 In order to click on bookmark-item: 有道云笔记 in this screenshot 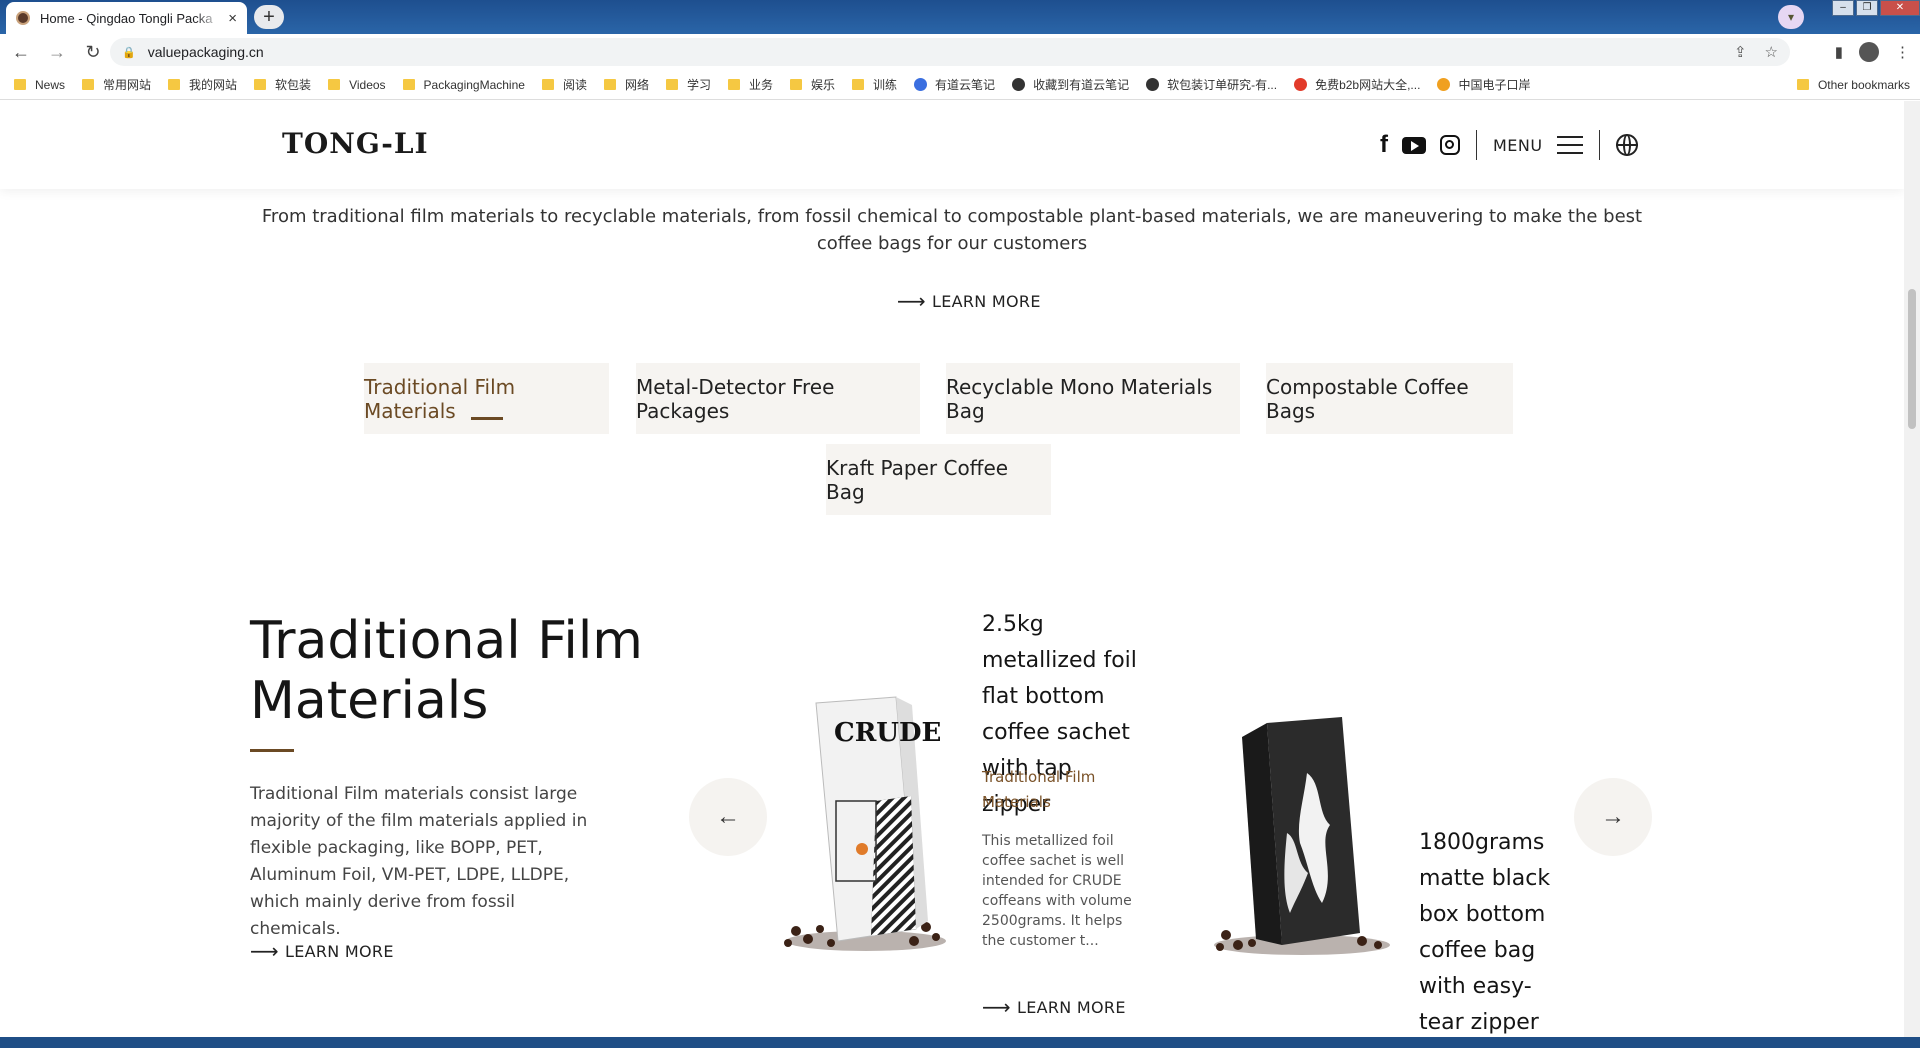, I will do `click(954, 84)`.